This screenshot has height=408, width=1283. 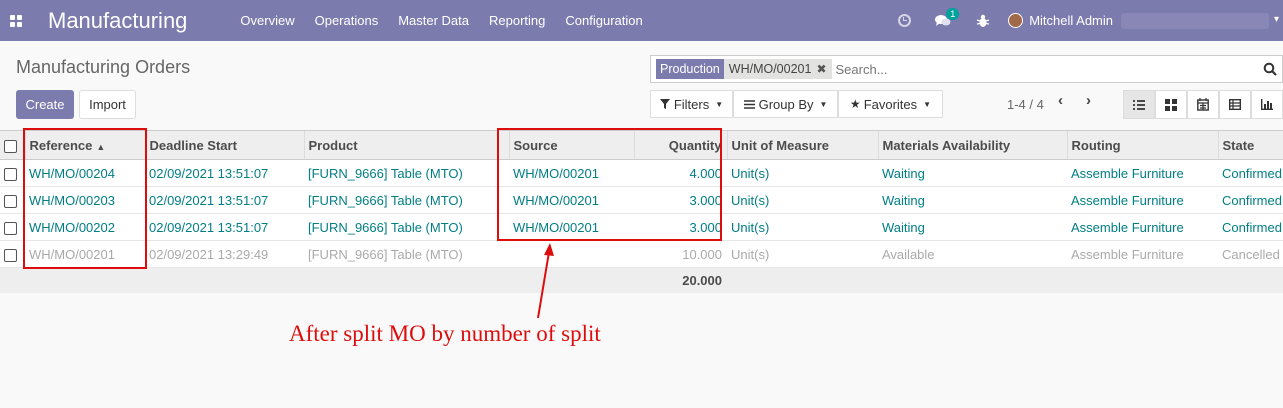 I want to click on search-facet: Production WH/MO/00201 ✖, so click(x=744, y=69).